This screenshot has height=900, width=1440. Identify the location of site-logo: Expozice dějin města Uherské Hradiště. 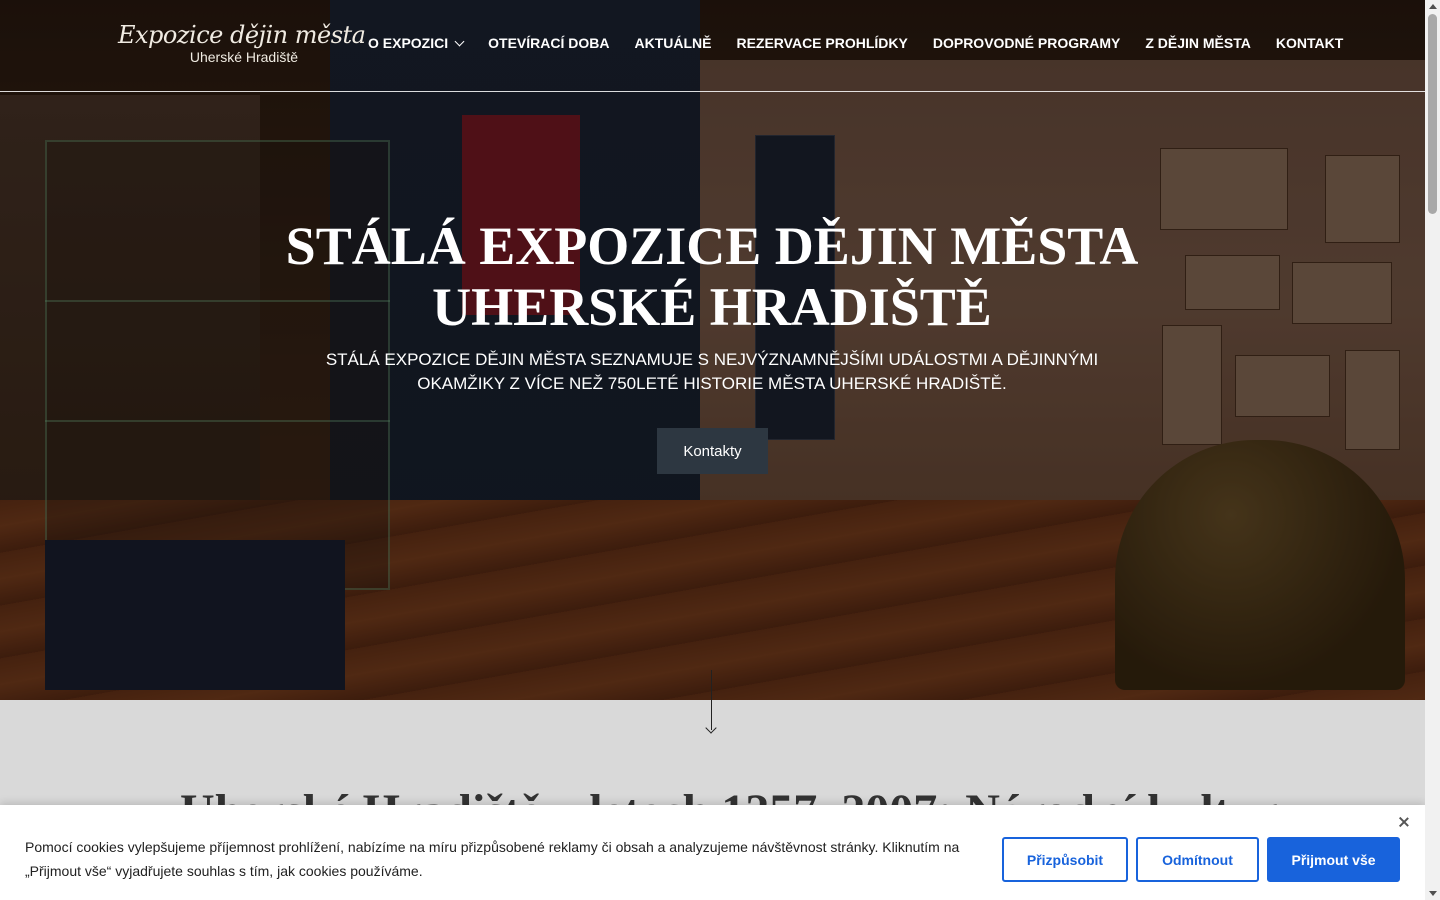
(242, 46).